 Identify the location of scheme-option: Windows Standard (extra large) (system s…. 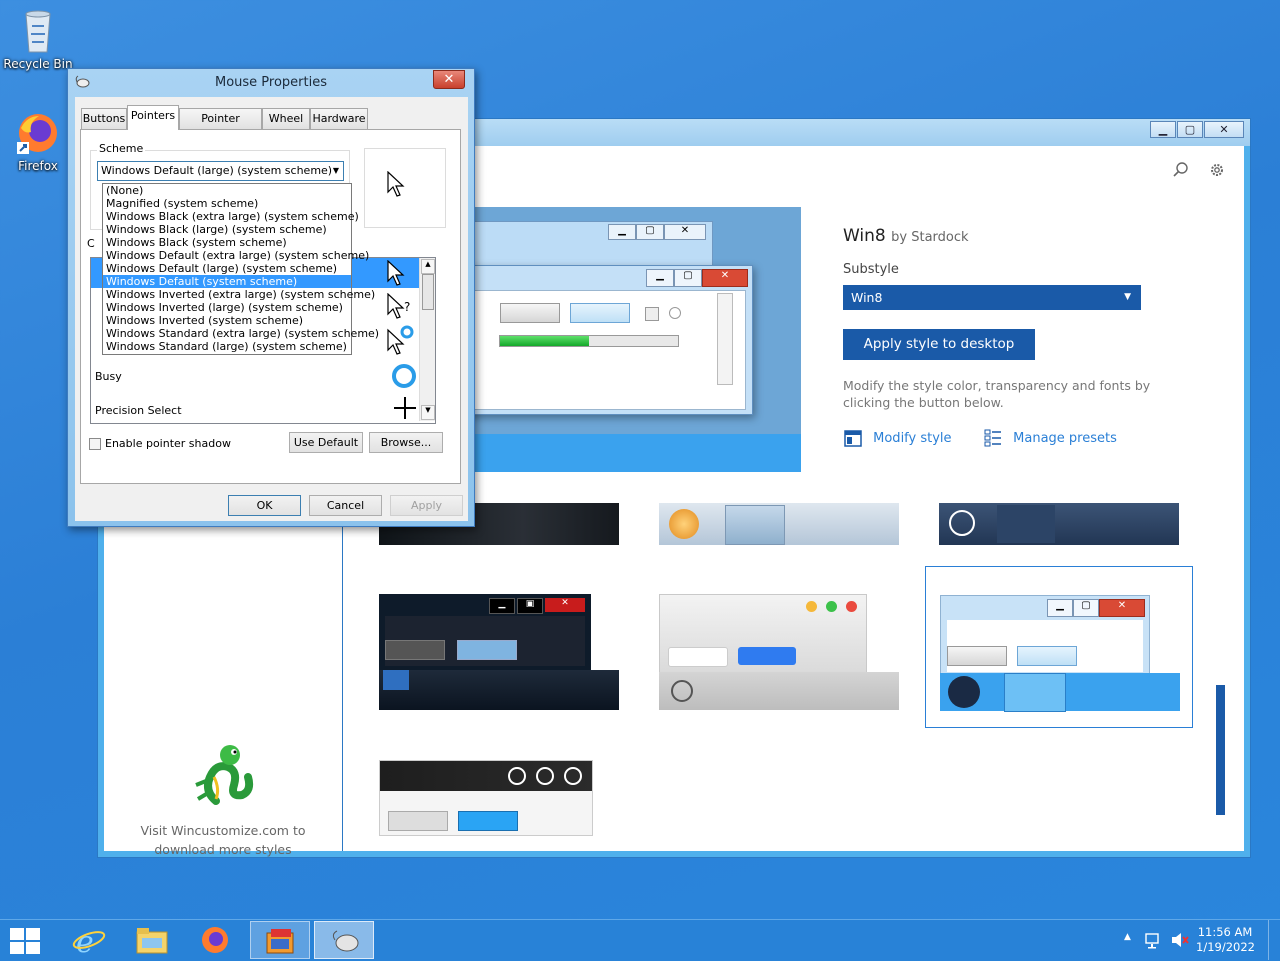
(241, 333).